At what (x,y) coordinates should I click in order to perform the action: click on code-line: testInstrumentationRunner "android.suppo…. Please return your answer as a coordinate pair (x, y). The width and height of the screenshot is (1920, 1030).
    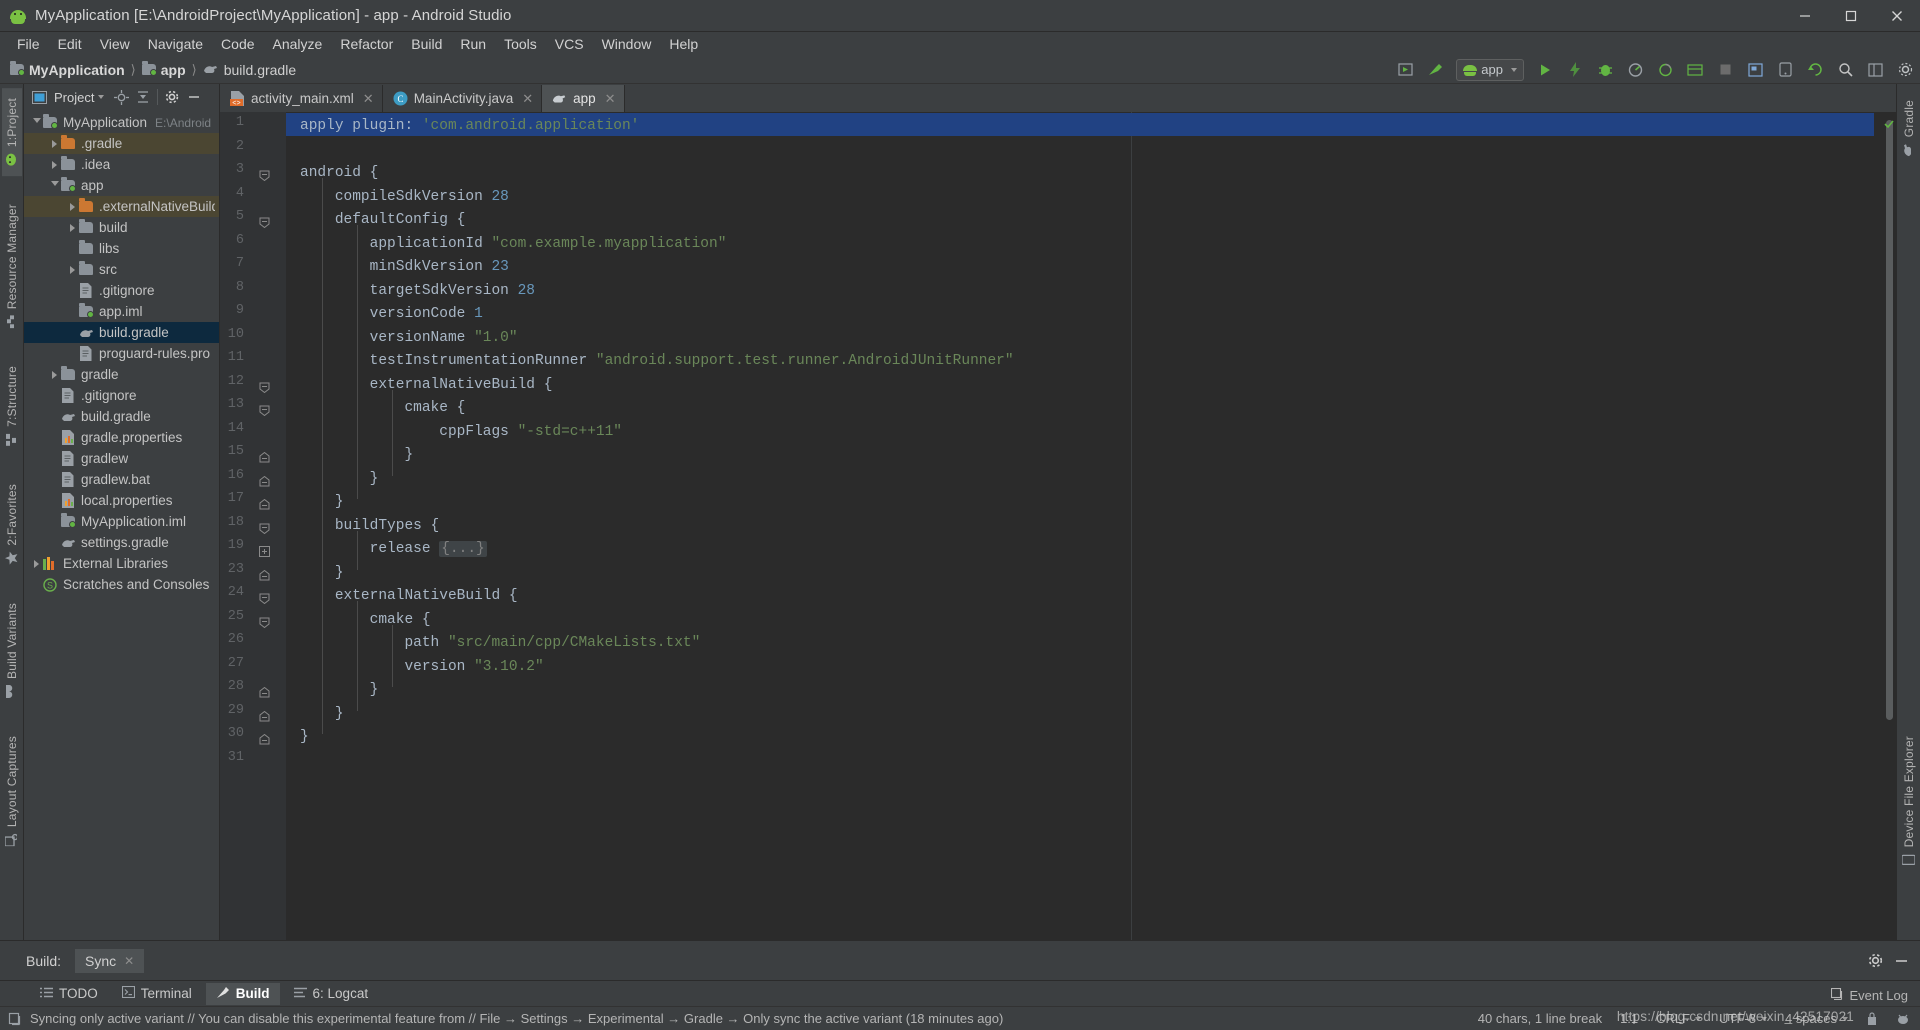
    Looking at the image, I should click on (657, 362).